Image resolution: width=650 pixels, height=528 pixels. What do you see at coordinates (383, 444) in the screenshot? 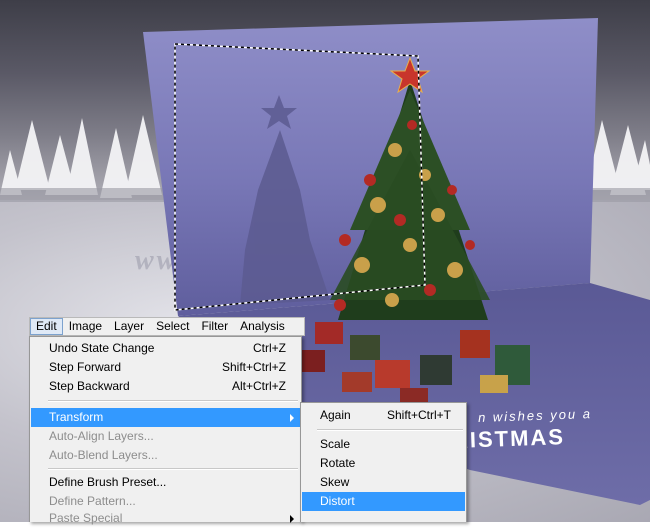
I see `menu-item-scale: Scale` at bounding box center [383, 444].